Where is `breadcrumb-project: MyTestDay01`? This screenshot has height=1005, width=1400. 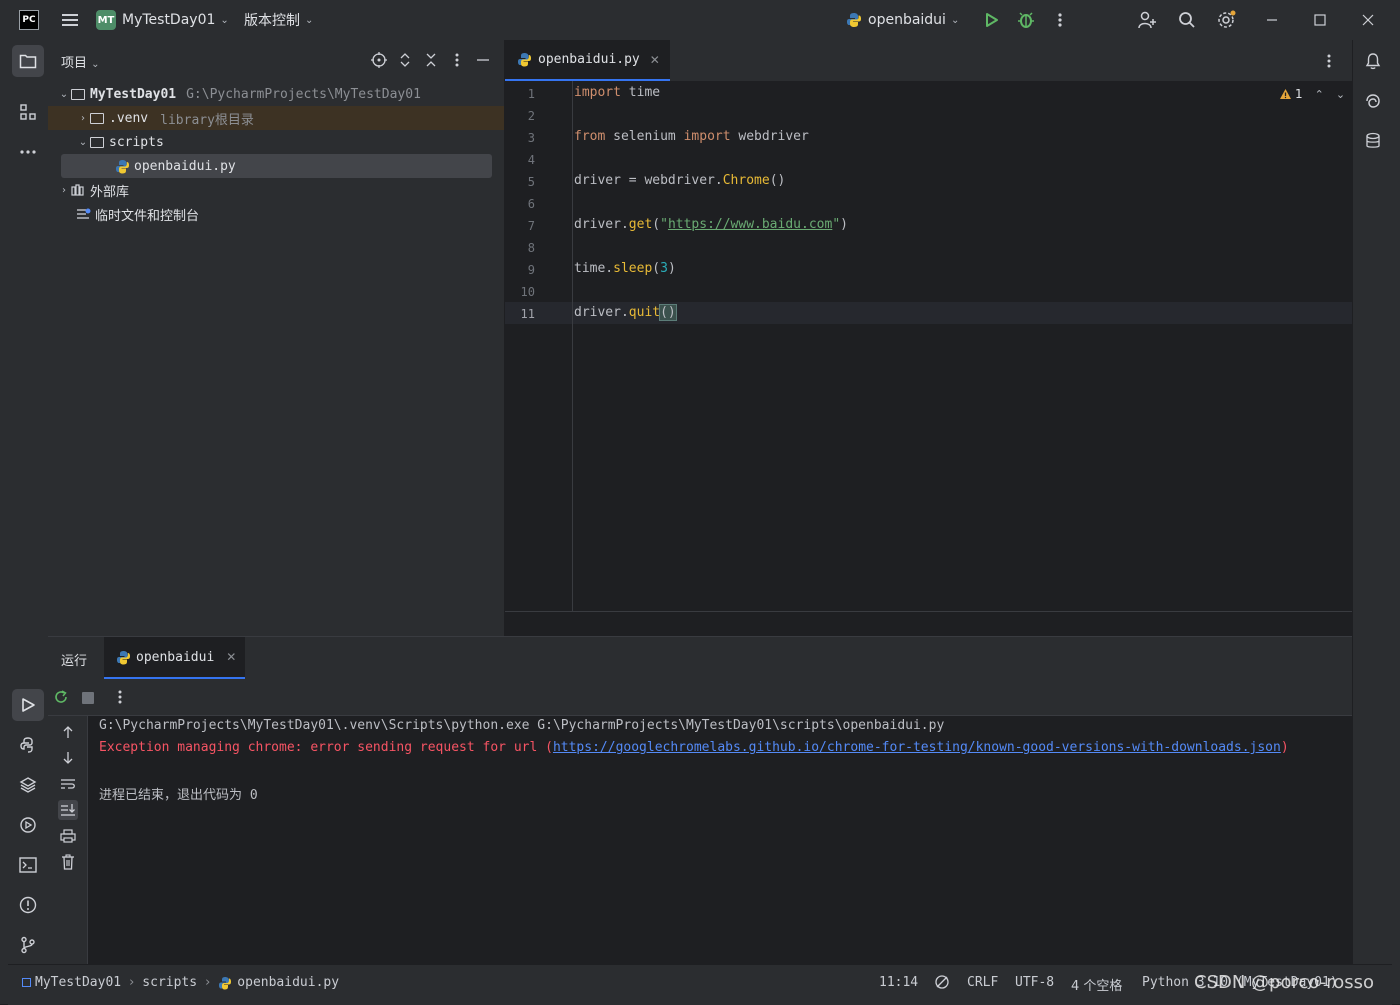
breadcrumb-project: MyTestDay01 is located at coordinates (78, 982).